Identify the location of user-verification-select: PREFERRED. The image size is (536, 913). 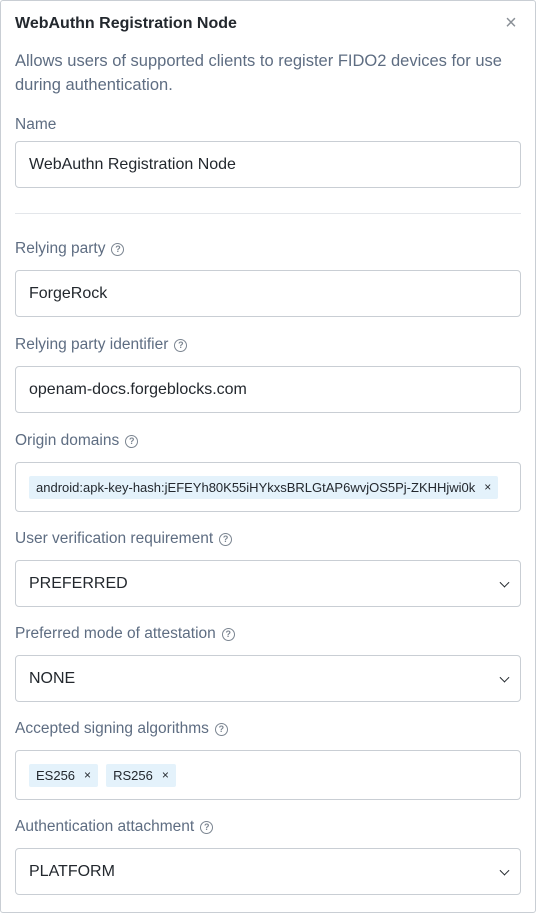
(268, 583).